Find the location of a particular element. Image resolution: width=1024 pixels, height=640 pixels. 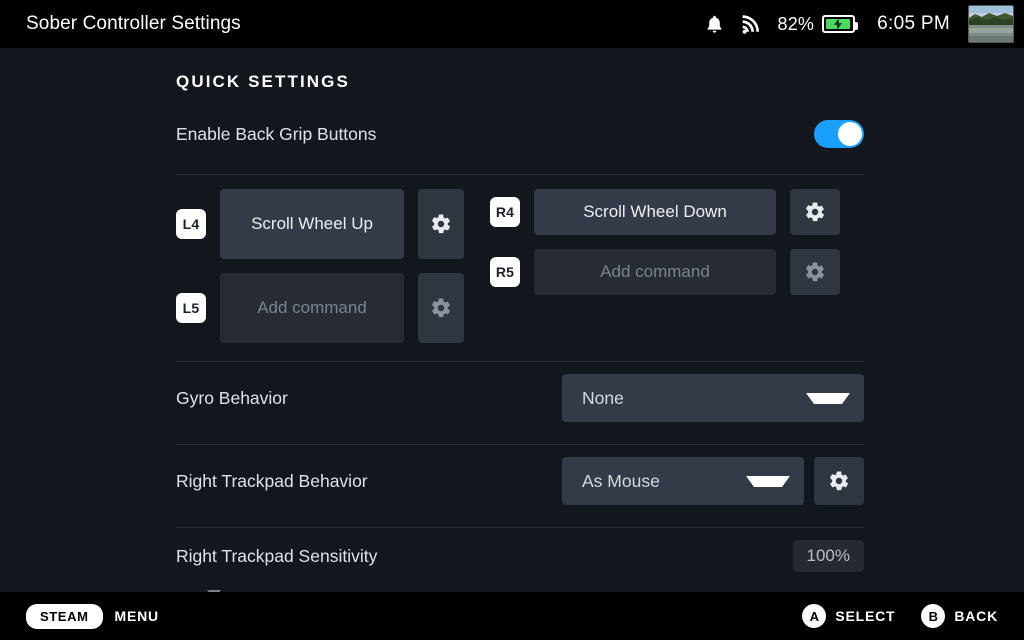

battery-fill-level is located at coordinates (838, 24).